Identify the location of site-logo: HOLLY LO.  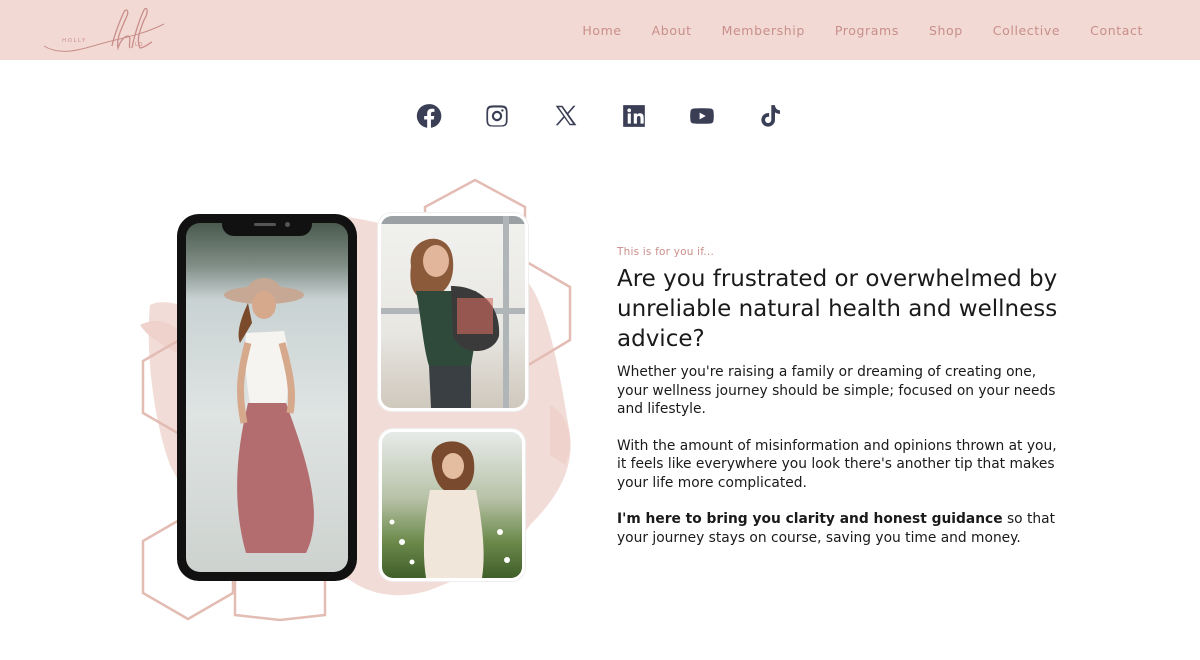
(105, 30).